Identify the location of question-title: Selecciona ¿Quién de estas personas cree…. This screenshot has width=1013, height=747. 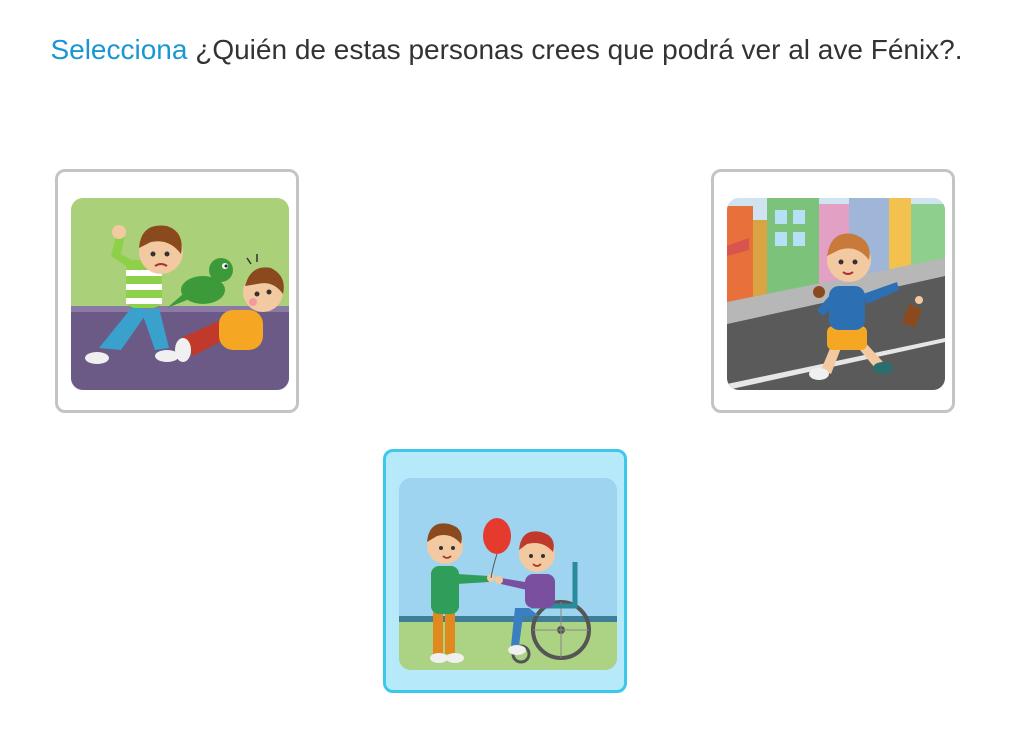
(506, 50).